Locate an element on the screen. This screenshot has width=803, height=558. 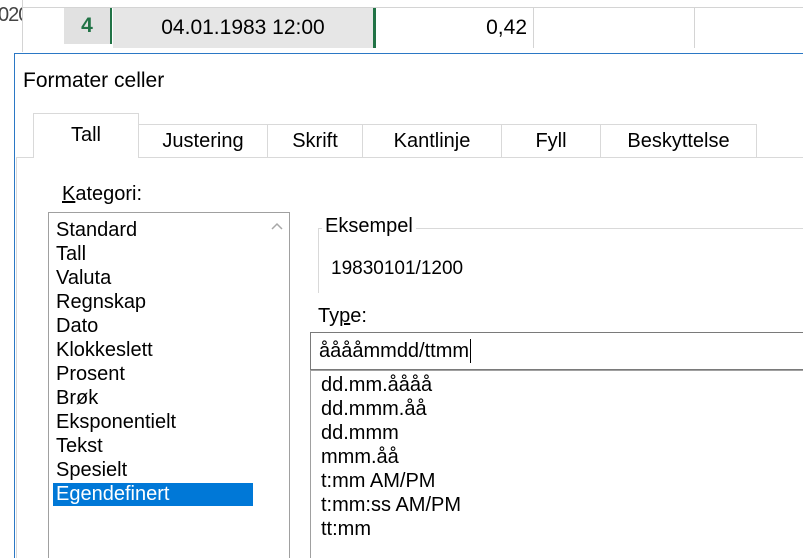
tab-beskyttelse: Beskyttelse is located at coordinates (678, 141).